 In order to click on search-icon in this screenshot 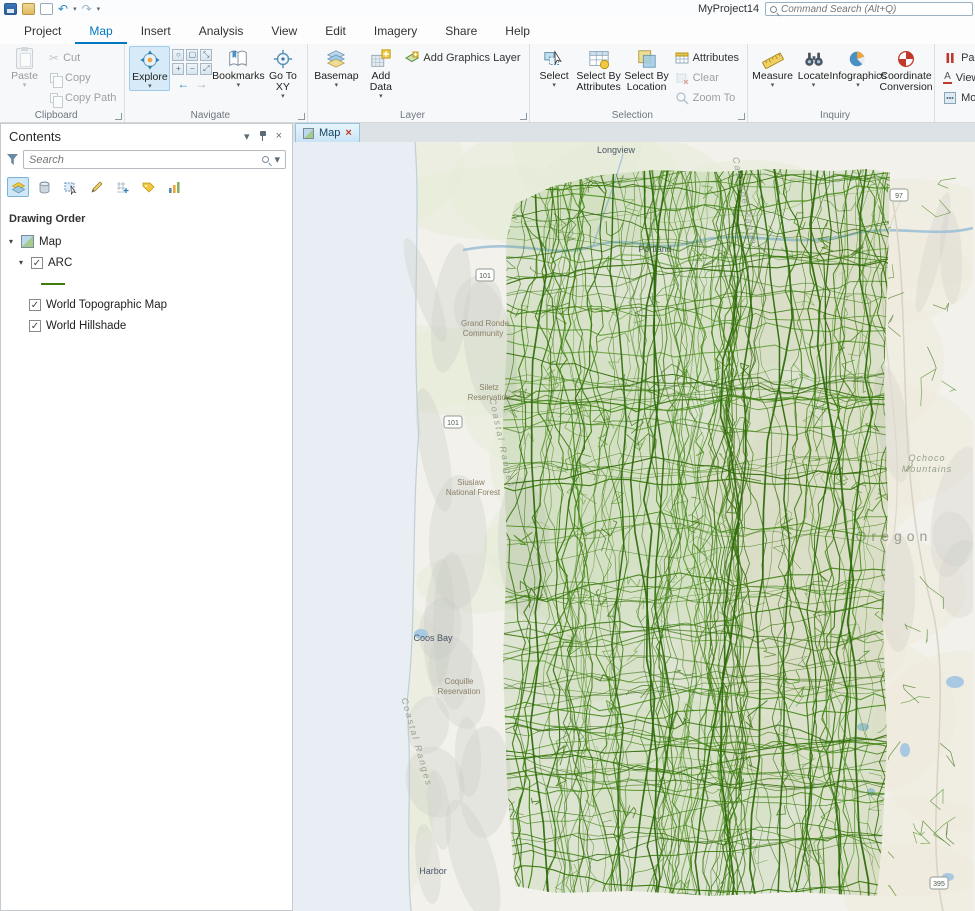, I will do `click(266, 159)`.